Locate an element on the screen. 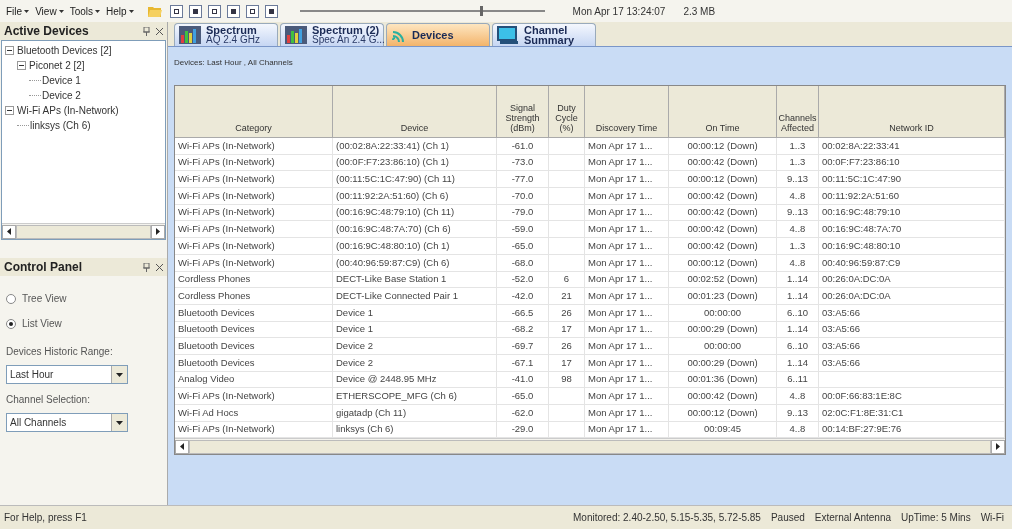 The height and width of the screenshot is (529, 1012). panel-title: Active Devices is located at coordinates (47, 31).